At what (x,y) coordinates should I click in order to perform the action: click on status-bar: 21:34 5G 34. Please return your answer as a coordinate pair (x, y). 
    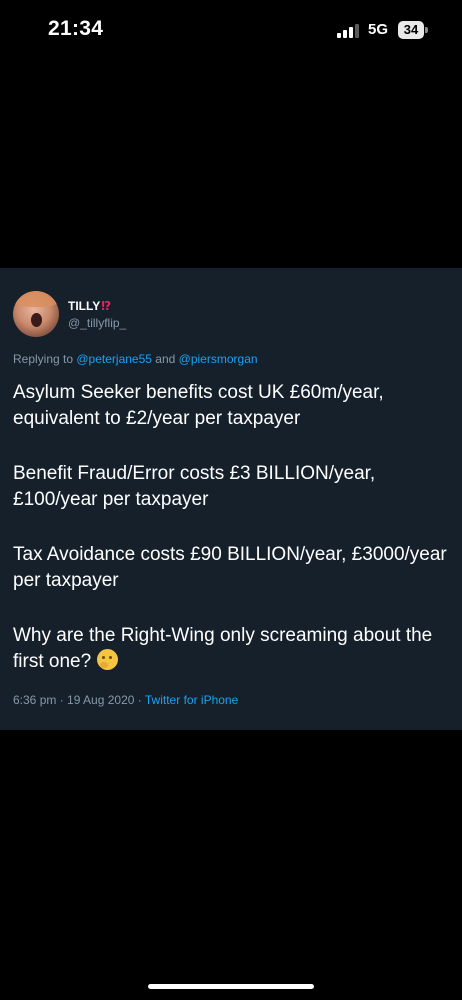
    Looking at the image, I should click on (231, 32).